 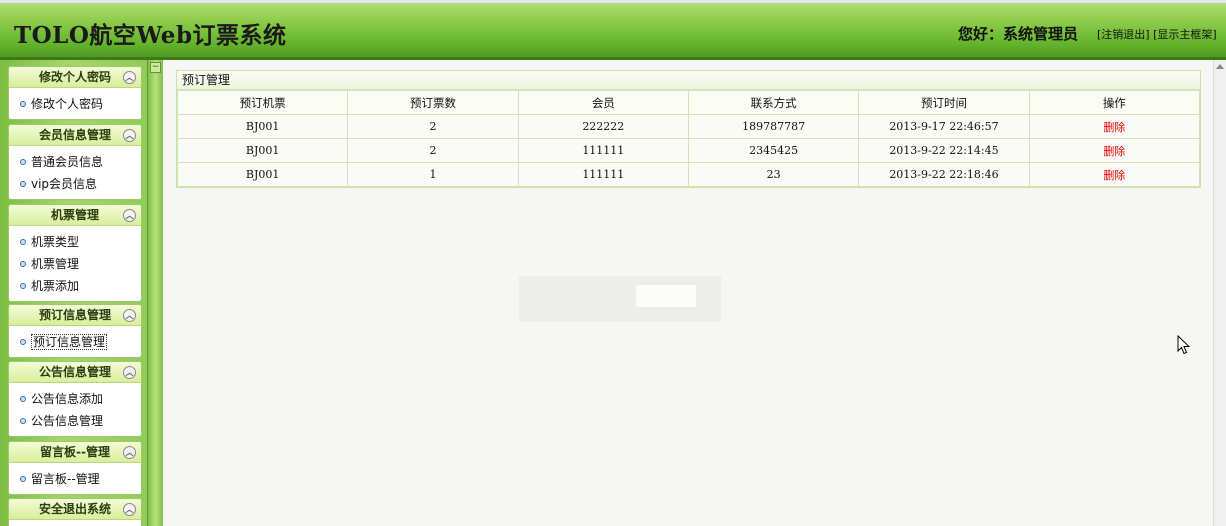 I want to click on header-links: [注销退出] [显示主框架], so click(x=1157, y=34).